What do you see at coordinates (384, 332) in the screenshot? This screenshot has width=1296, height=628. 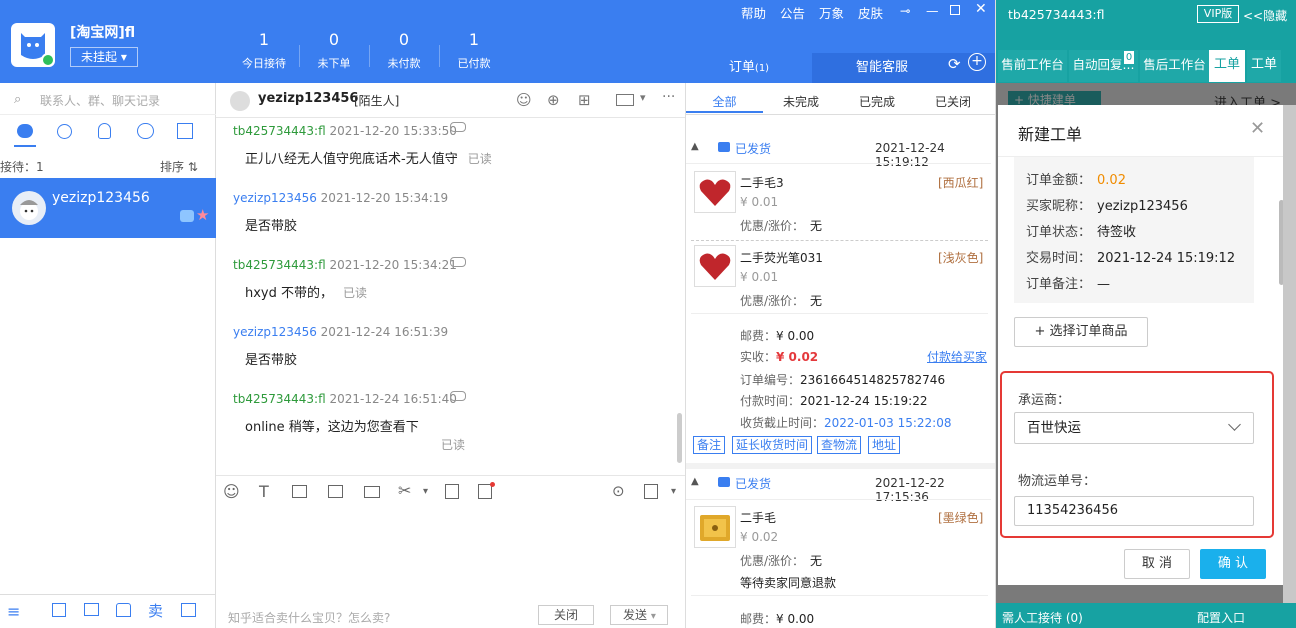 I see `message-time: 2021-12-24 16:51:39` at bounding box center [384, 332].